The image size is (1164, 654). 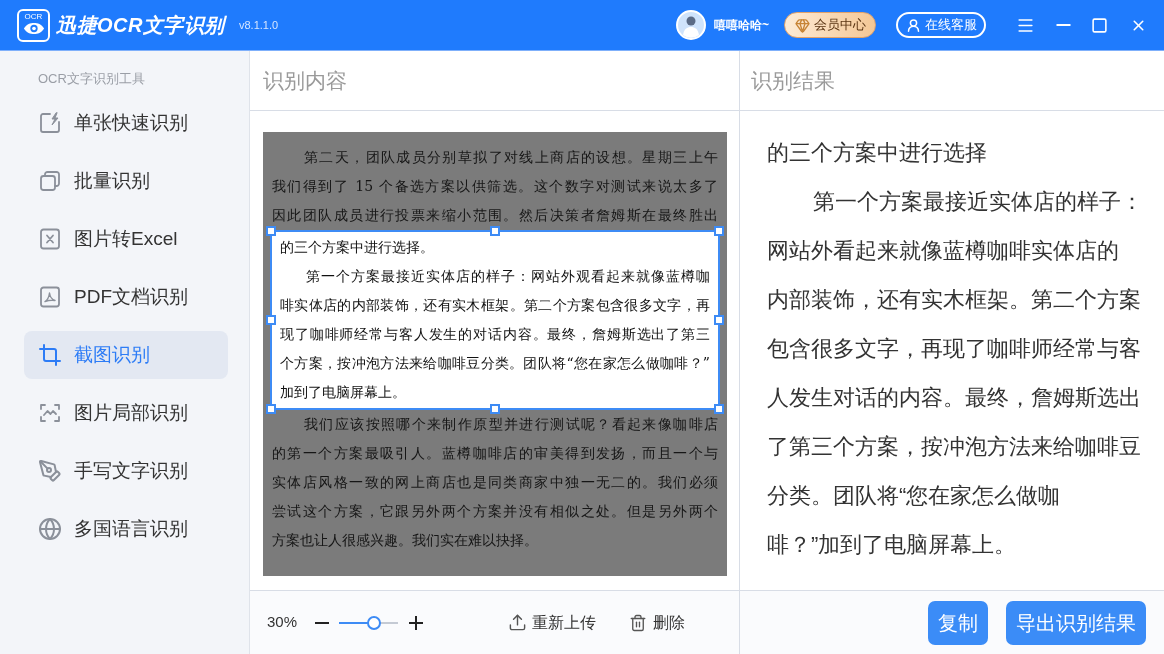 I want to click on lightning-file-icon, so click(x=50, y=123).